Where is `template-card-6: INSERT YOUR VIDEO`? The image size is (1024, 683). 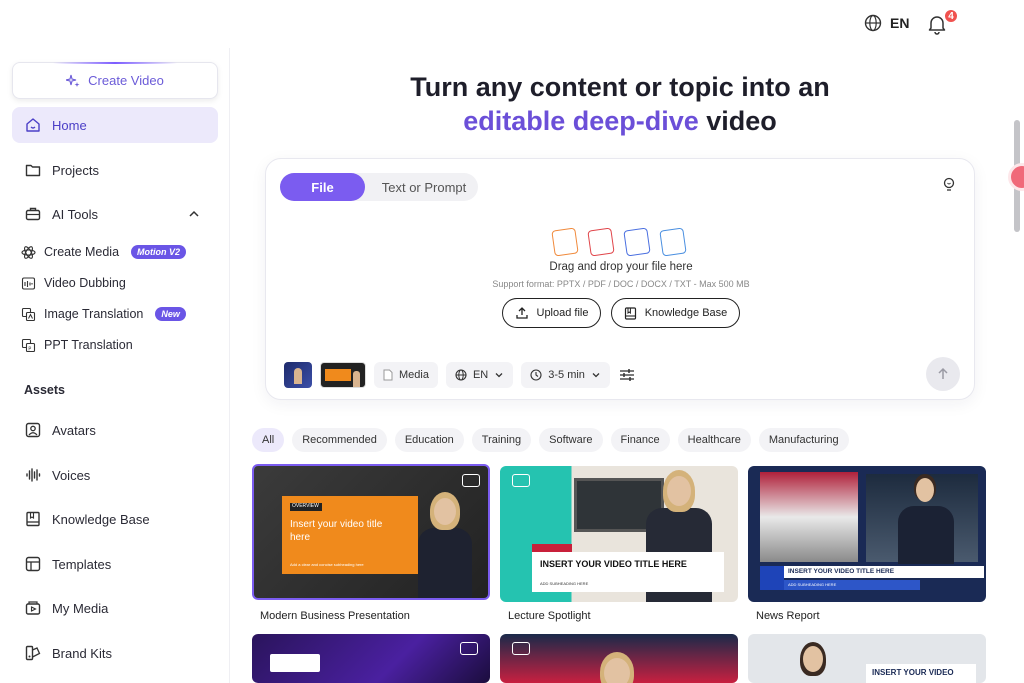 template-card-6: INSERT YOUR VIDEO is located at coordinates (867, 658).